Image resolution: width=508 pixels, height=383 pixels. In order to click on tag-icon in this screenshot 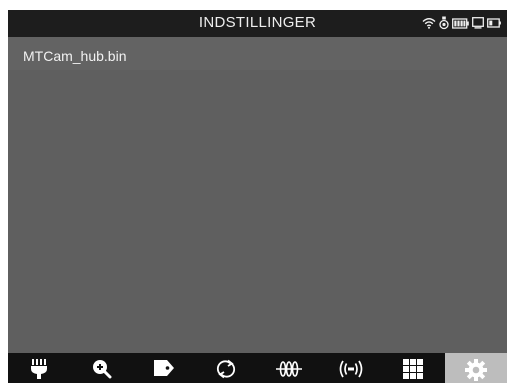, I will do `click(164, 365)`.